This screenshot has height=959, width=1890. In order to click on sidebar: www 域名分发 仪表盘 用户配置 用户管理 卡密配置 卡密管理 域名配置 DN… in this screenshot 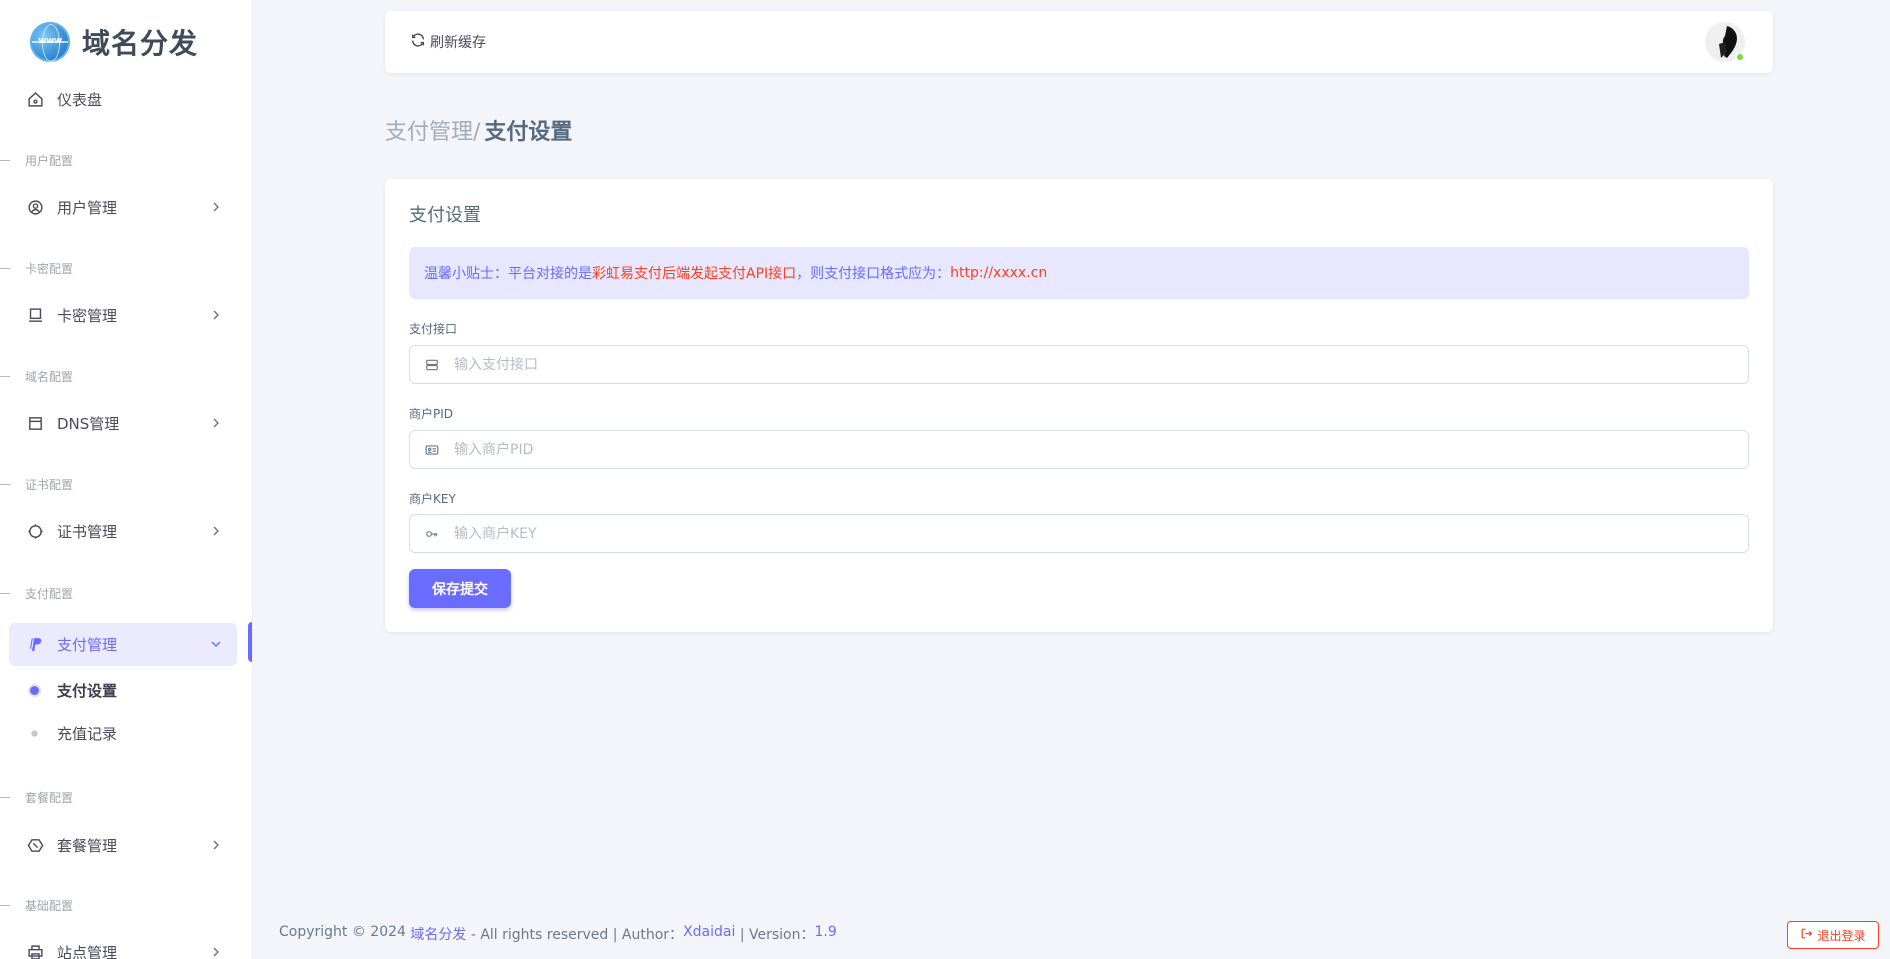, I will do `click(126, 479)`.